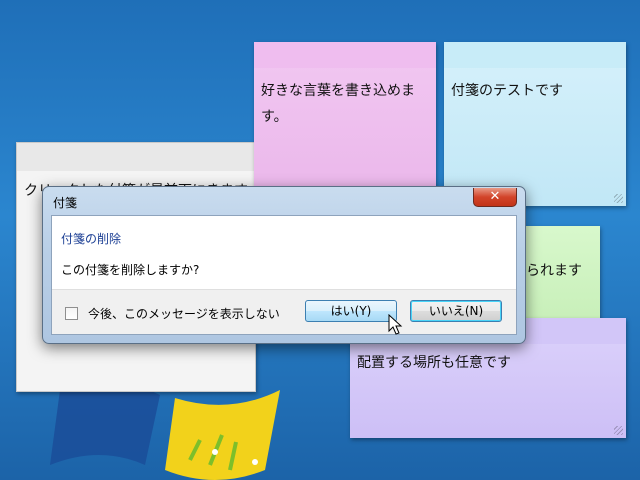 The width and height of the screenshot is (640, 480). I want to click on dont-show-again-label: 今後、このメッセージを表示しない, so click(184, 313).